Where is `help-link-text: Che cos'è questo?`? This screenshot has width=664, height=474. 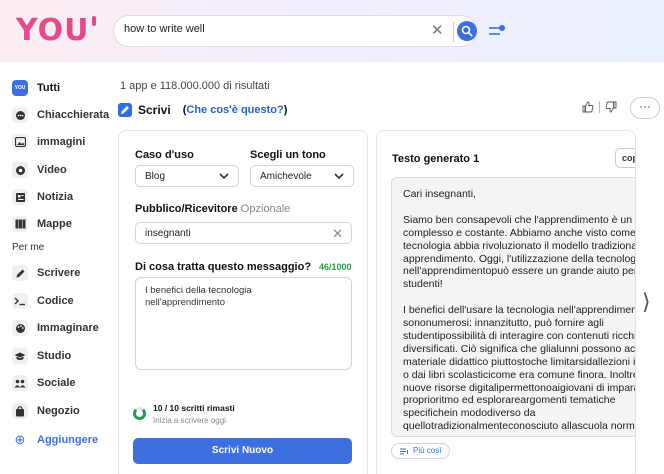 help-link-text: Che cos'è questo? is located at coordinates (235, 110).